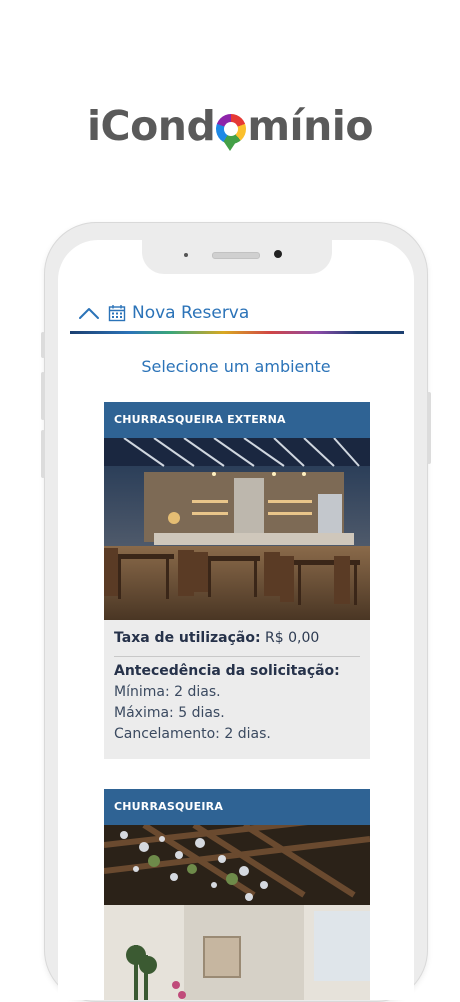  What do you see at coordinates (237, 332) in the screenshot?
I see `header-divider` at bounding box center [237, 332].